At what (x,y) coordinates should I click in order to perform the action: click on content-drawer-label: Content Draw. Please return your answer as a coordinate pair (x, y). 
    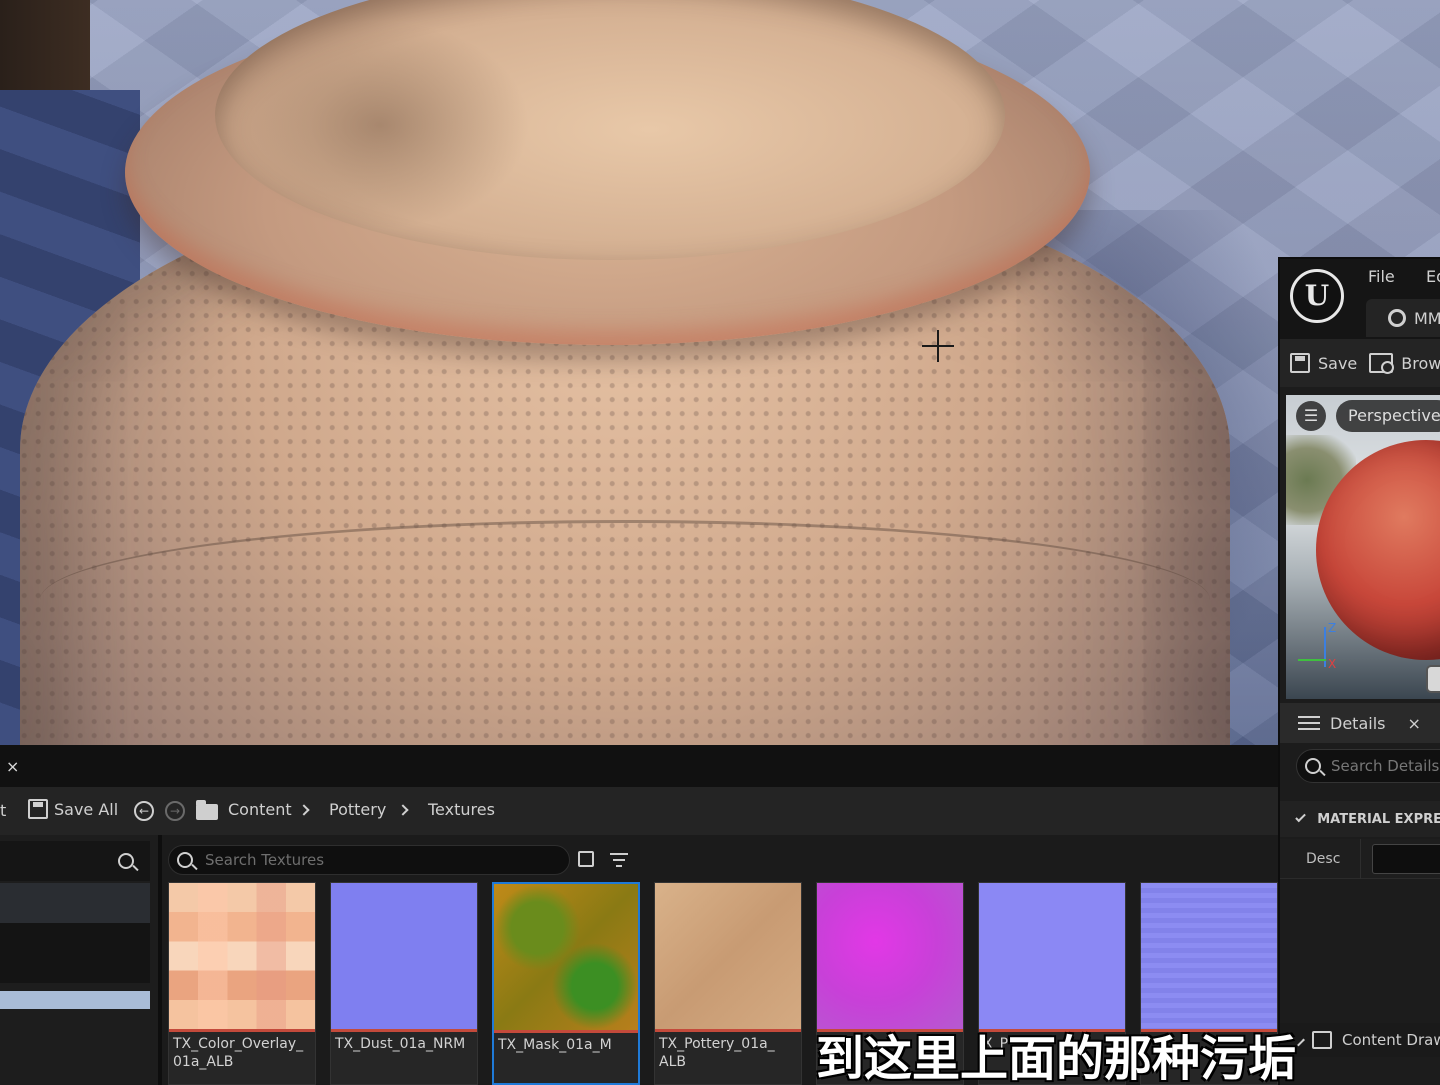
    Looking at the image, I should click on (1391, 1040).